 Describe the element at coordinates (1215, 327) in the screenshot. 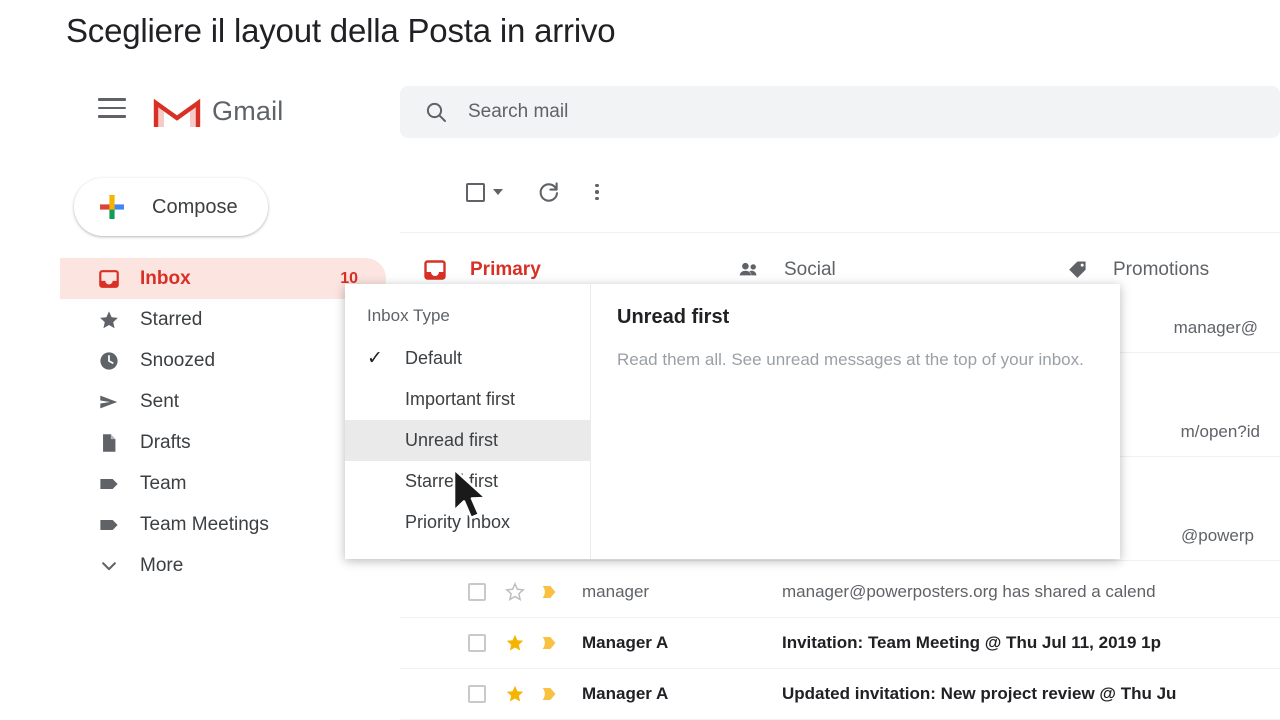

I see `obscured-row-text: manager@` at that location.